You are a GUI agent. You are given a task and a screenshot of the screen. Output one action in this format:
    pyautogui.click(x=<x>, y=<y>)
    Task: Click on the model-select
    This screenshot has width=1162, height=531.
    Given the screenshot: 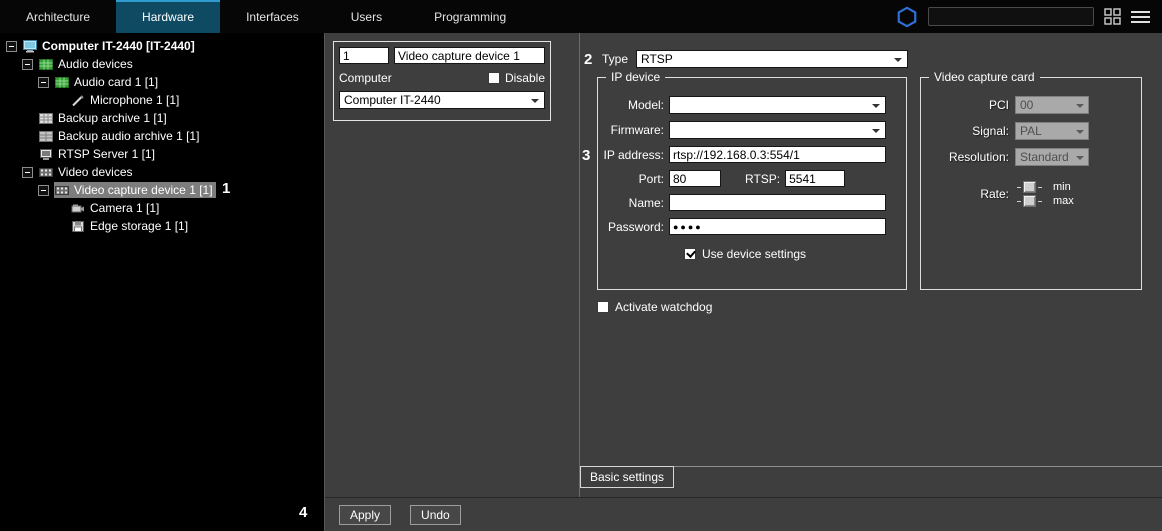 What is the action you would take?
    pyautogui.click(x=777, y=105)
    